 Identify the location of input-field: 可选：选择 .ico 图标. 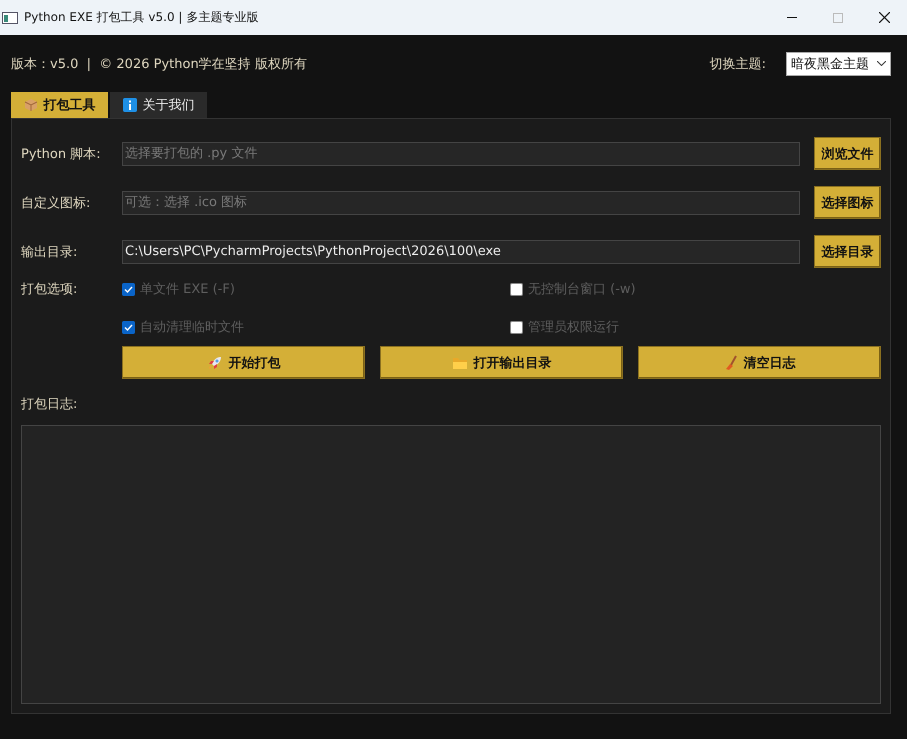
(461, 202).